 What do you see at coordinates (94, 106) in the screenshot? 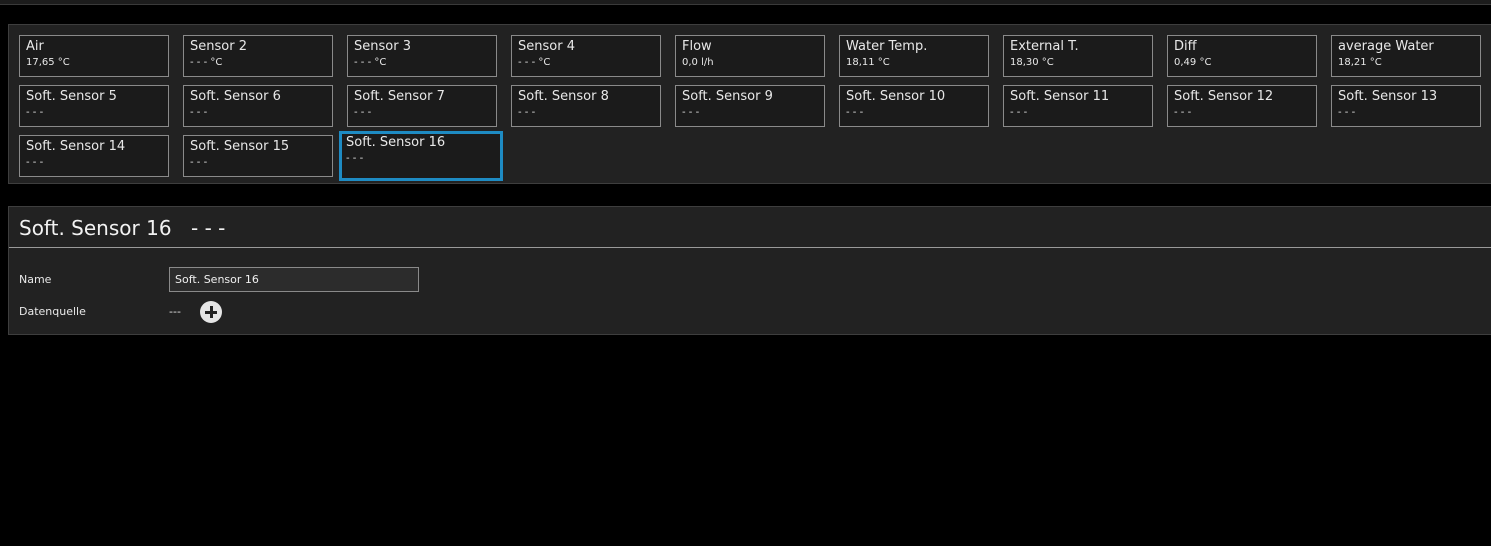
I see `sensor-tile: Soft. Sensor 5 - - -` at bounding box center [94, 106].